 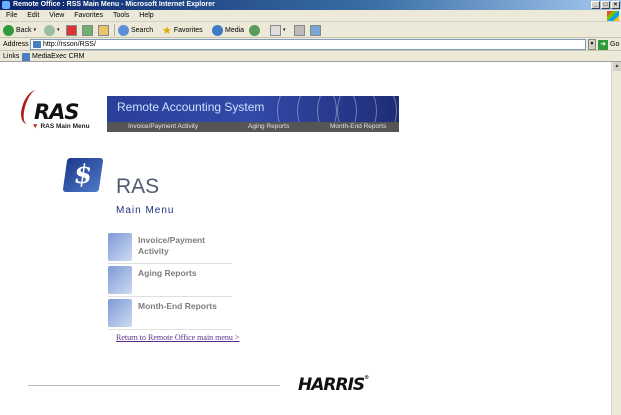 What do you see at coordinates (167, 273) in the screenshot?
I see `menu-item-label: Aging Reports` at bounding box center [167, 273].